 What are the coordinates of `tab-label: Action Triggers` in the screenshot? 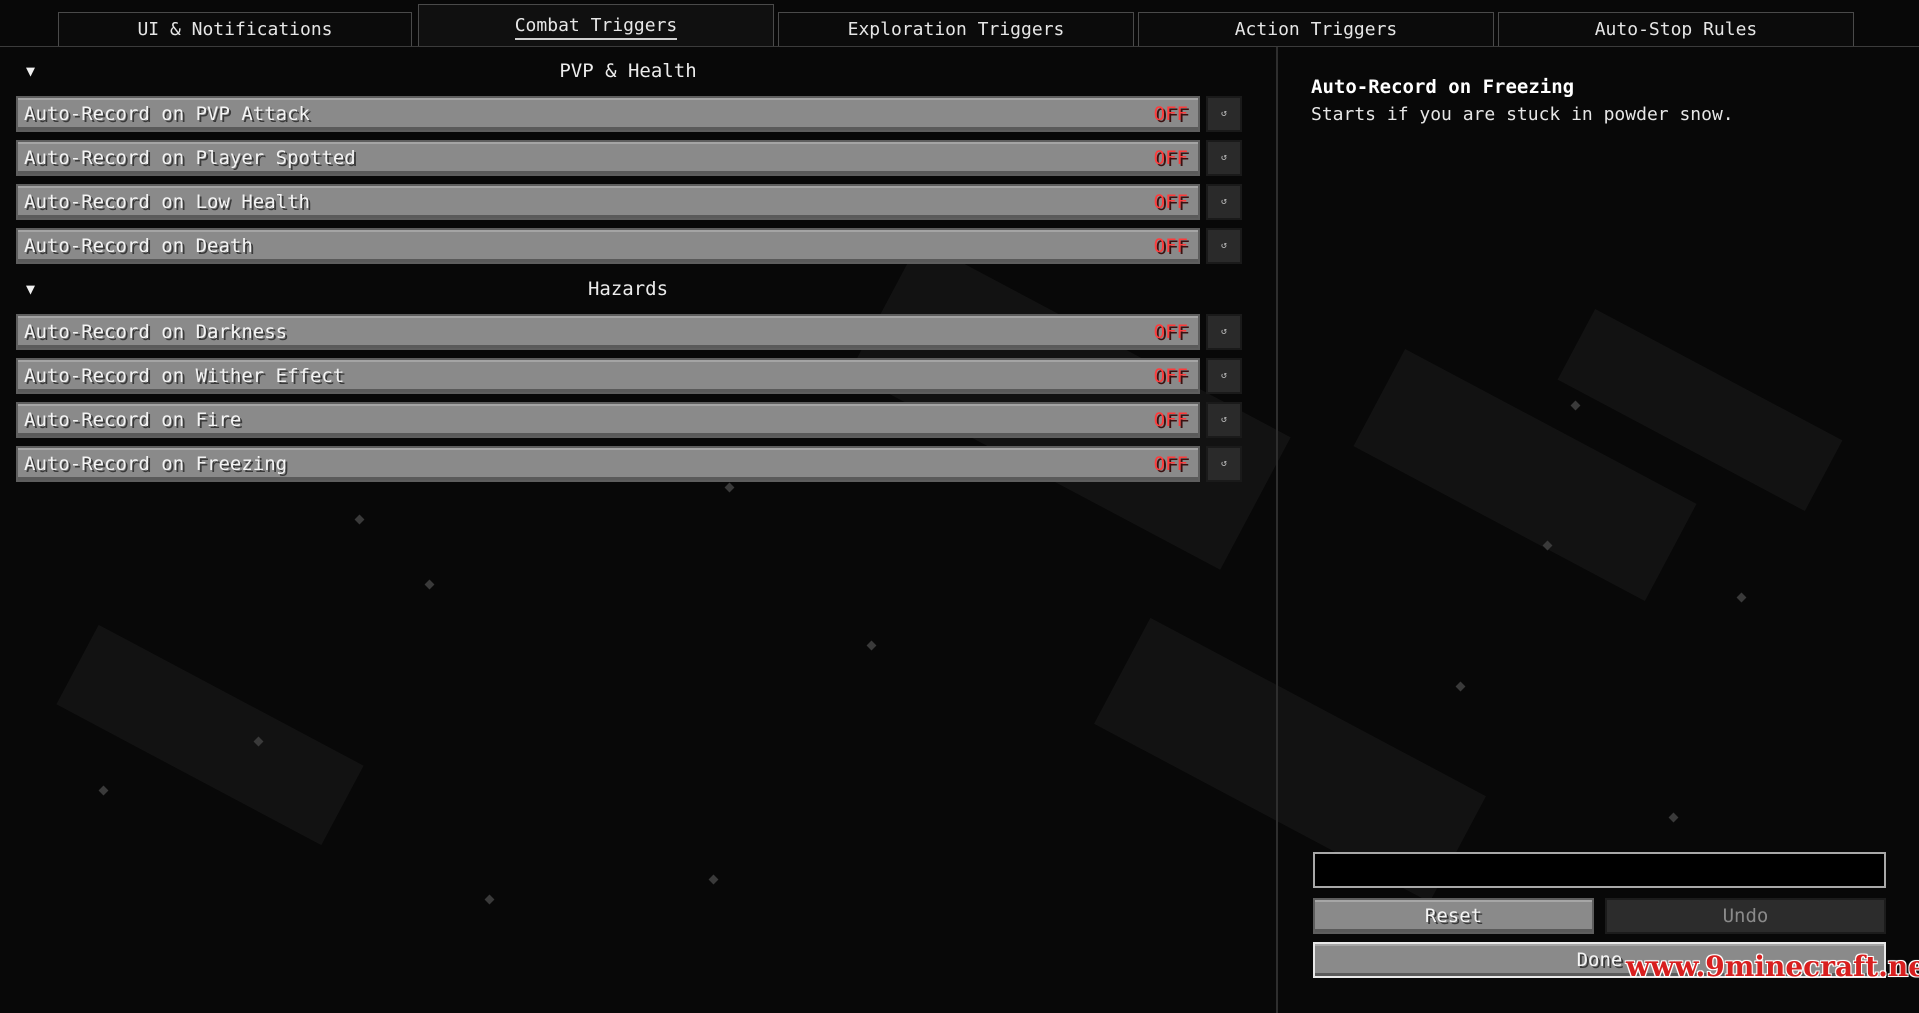 It's located at (1316, 29).